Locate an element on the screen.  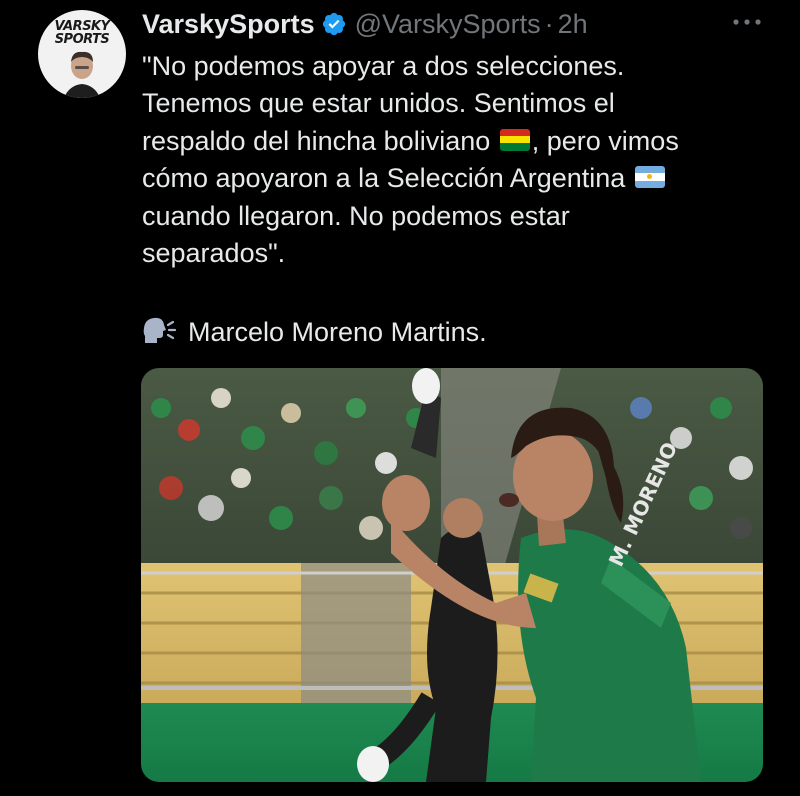
display-name: VarskySports is located at coordinates (228, 24).